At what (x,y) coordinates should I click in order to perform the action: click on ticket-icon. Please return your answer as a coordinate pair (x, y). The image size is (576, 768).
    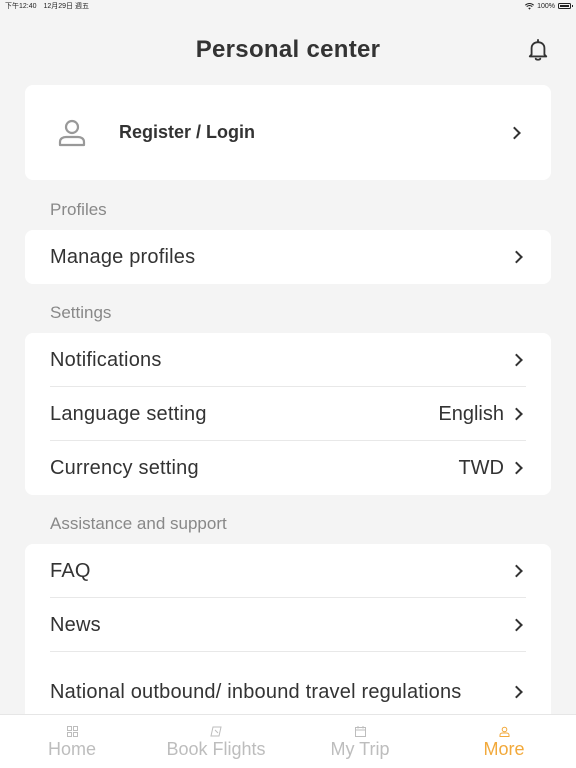
    Looking at the image, I should click on (216, 731).